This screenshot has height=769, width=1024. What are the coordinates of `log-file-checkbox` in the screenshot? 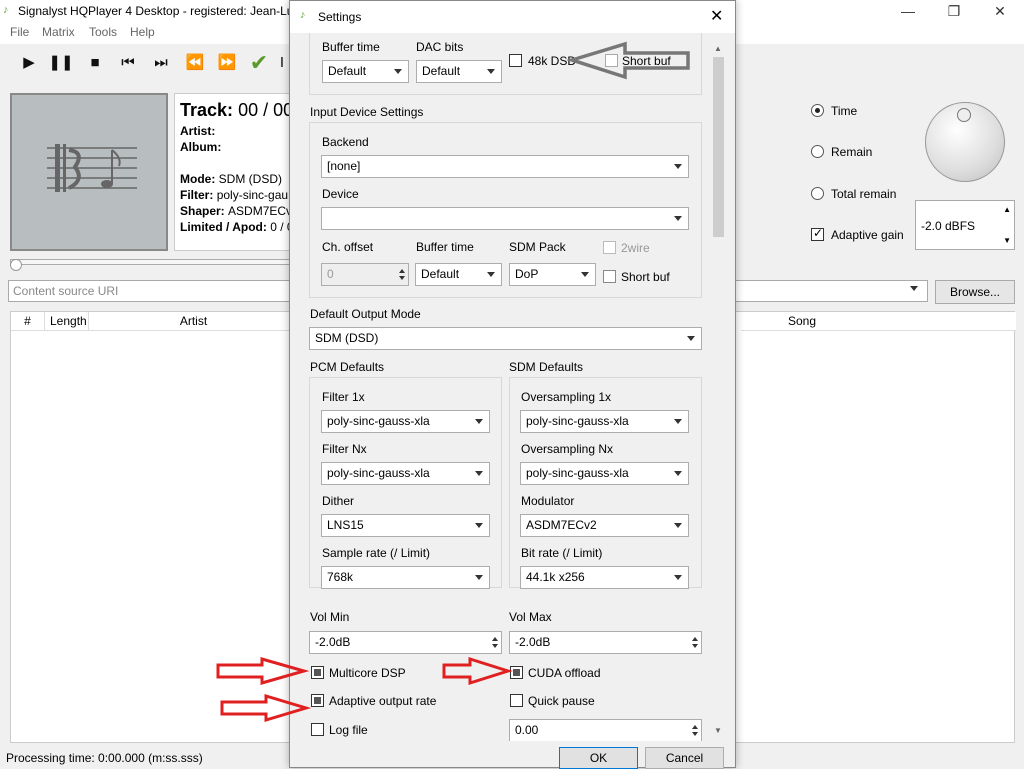 It's located at (317, 729).